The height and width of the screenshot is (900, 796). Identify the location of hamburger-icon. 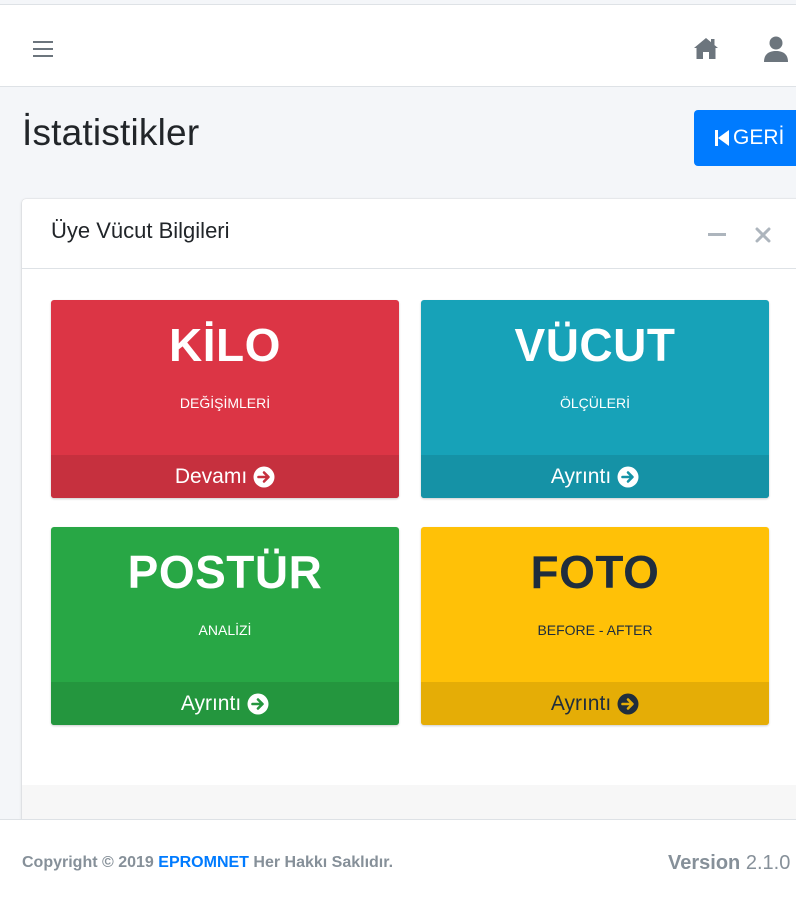
(43, 49).